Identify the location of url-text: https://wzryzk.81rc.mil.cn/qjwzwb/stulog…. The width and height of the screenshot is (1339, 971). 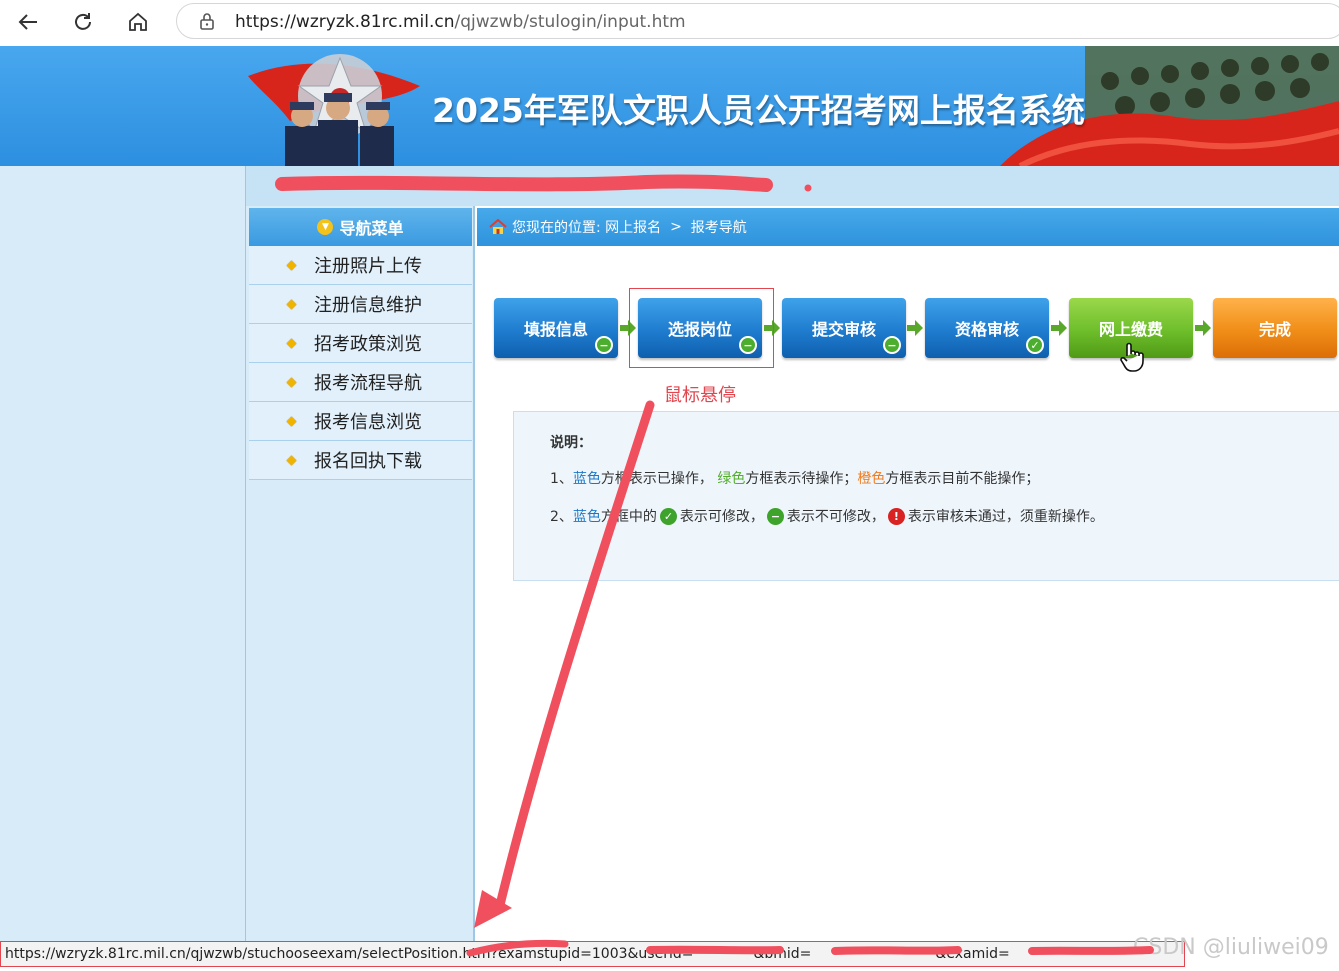
(460, 22).